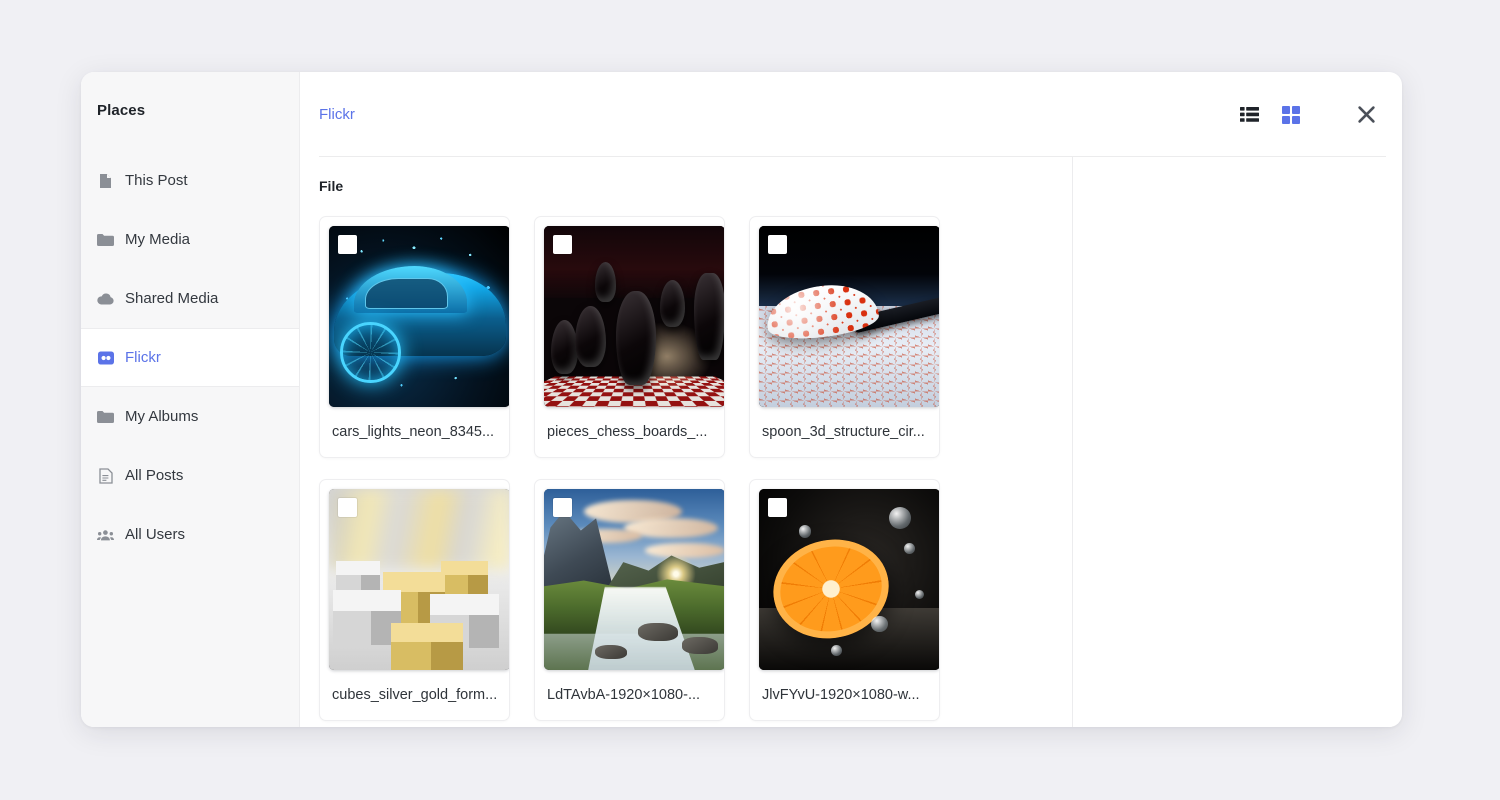  I want to click on sidebar-item-label: Flickr, so click(143, 357).